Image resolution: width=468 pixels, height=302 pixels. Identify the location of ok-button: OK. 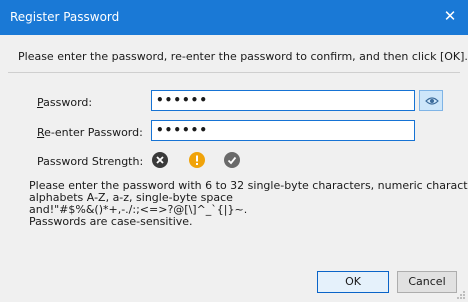
(353, 282).